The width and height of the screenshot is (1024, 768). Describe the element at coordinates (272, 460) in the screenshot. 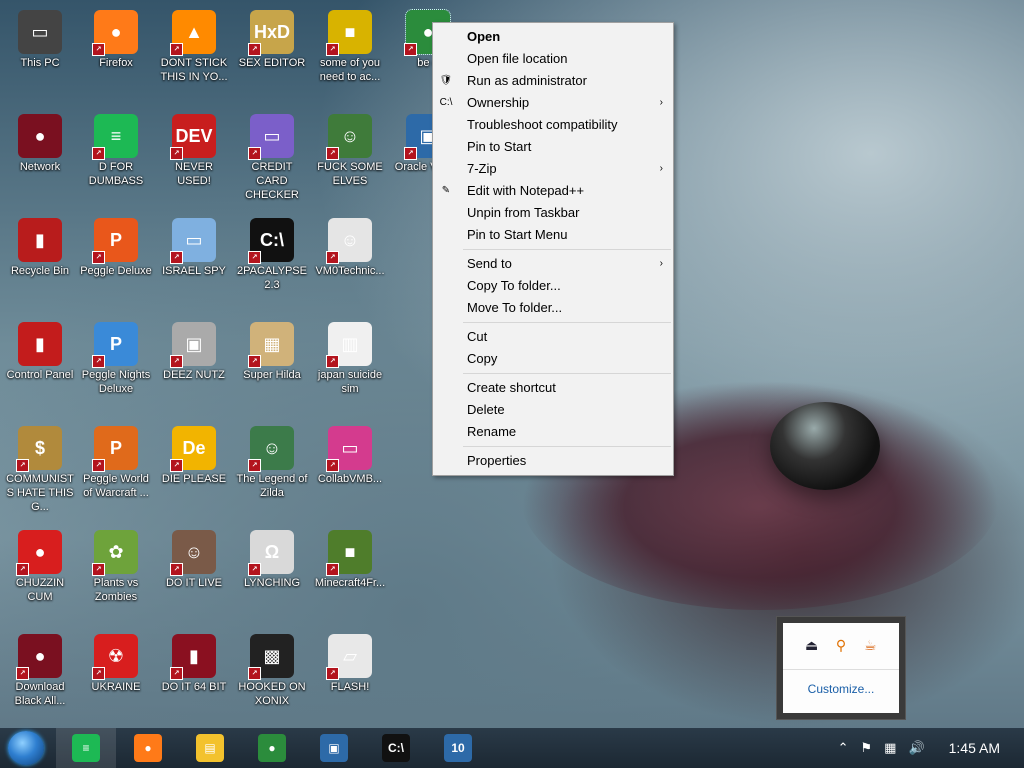

I see `desktop-icon: ☺ ↗ The Legend of Zilda` at that location.